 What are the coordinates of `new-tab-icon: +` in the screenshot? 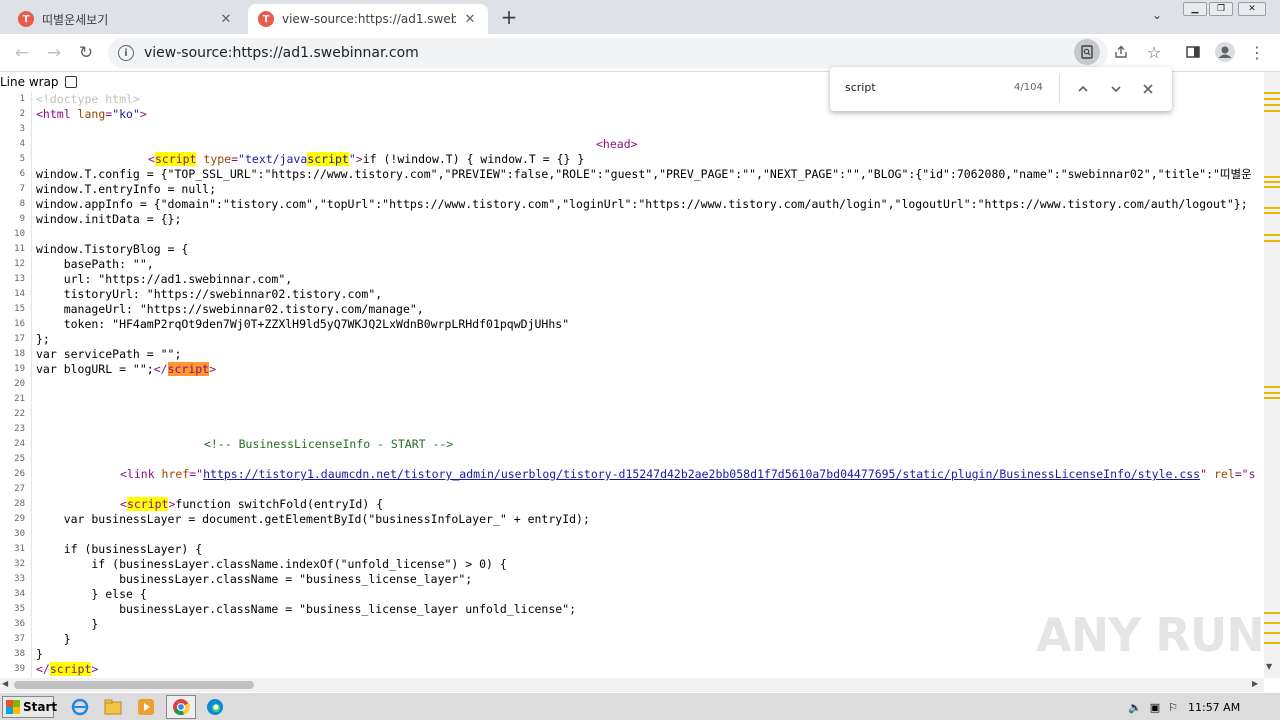 It's located at (509, 17).